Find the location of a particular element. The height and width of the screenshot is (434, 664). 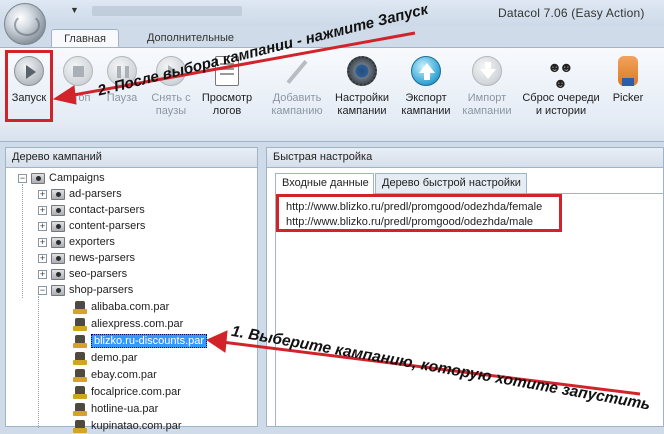

campaign-item: aliexpress.com.par is located at coordinates (127, 324).